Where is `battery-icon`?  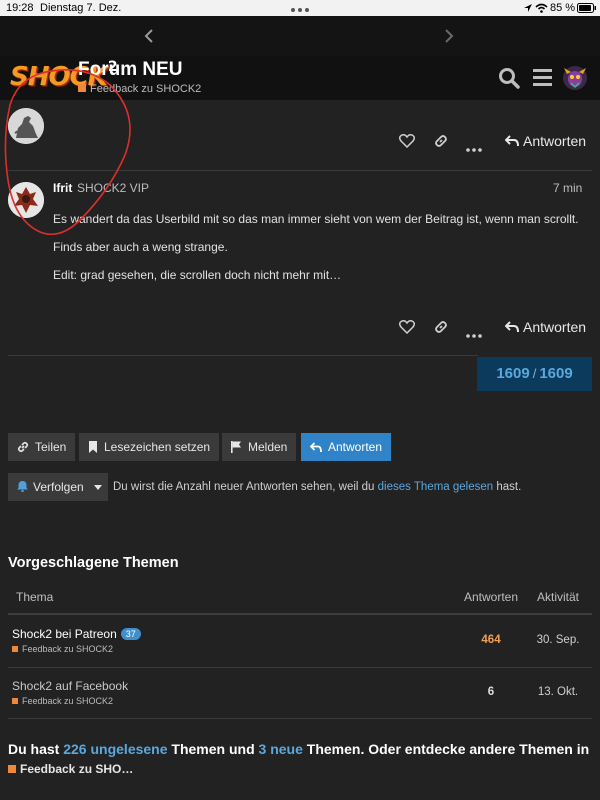 battery-icon is located at coordinates (587, 9).